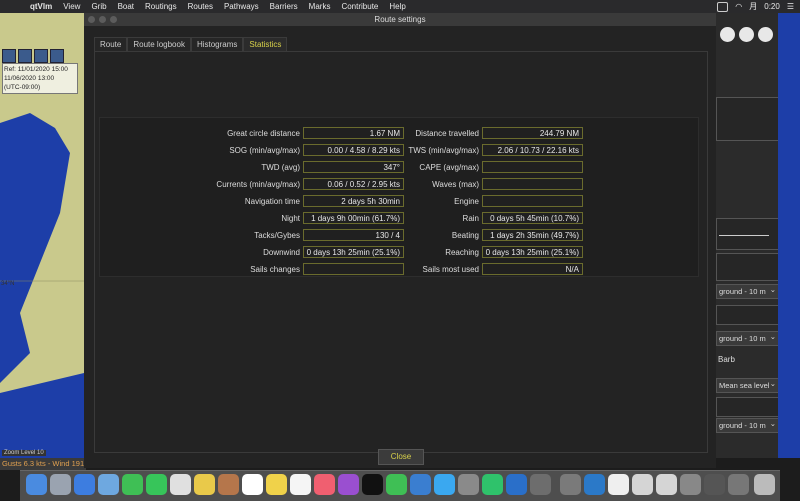  What do you see at coordinates (272, 201) in the screenshot?
I see `stat-label-navigation-time: Navigation time` at bounding box center [272, 201].